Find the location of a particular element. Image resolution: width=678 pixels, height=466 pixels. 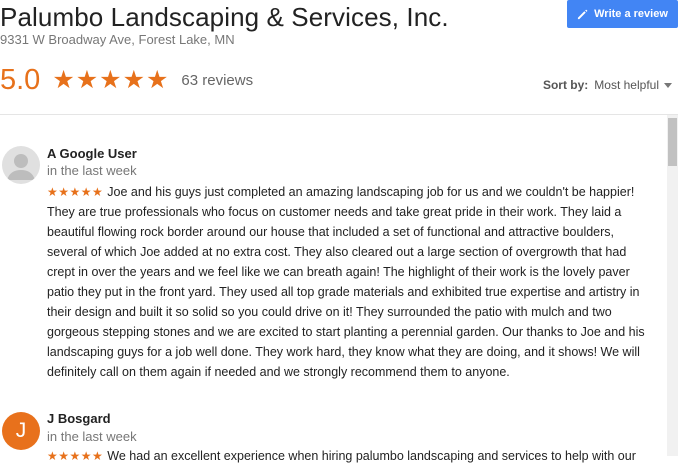

pencil-icon is located at coordinates (582, 14).